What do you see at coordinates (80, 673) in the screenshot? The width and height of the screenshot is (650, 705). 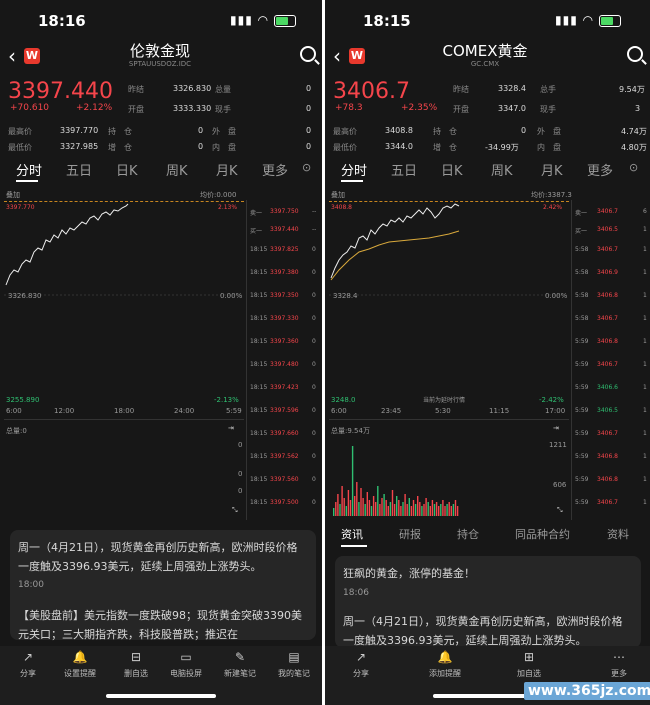 I see `bottom-btn-1: 设置提醒` at bounding box center [80, 673].